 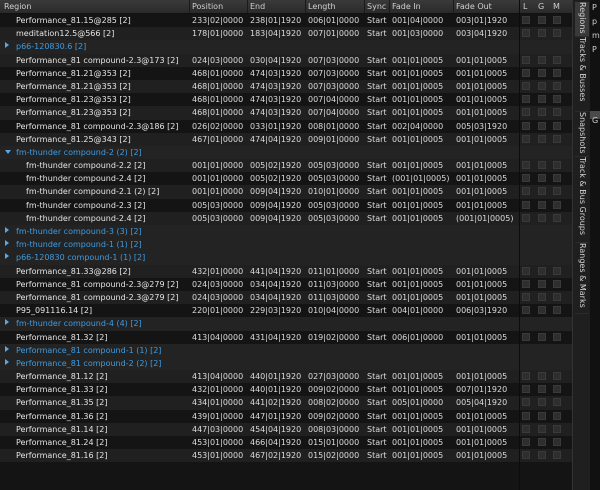 What do you see at coordinates (17, 6) in the screenshot?
I see `column-header-region: Region` at bounding box center [17, 6].